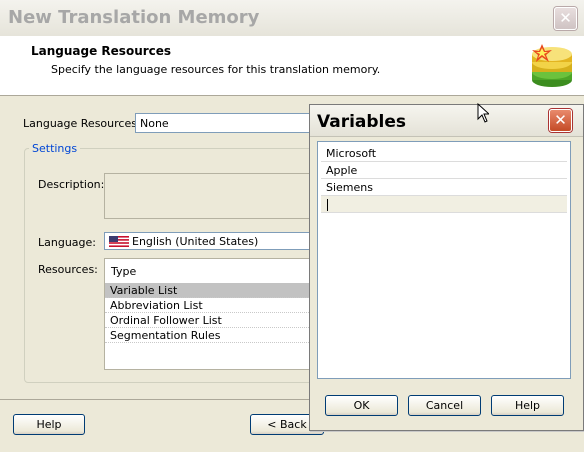  Describe the element at coordinates (444, 153) in the screenshot. I see `variable-row: Microsoft` at that location.